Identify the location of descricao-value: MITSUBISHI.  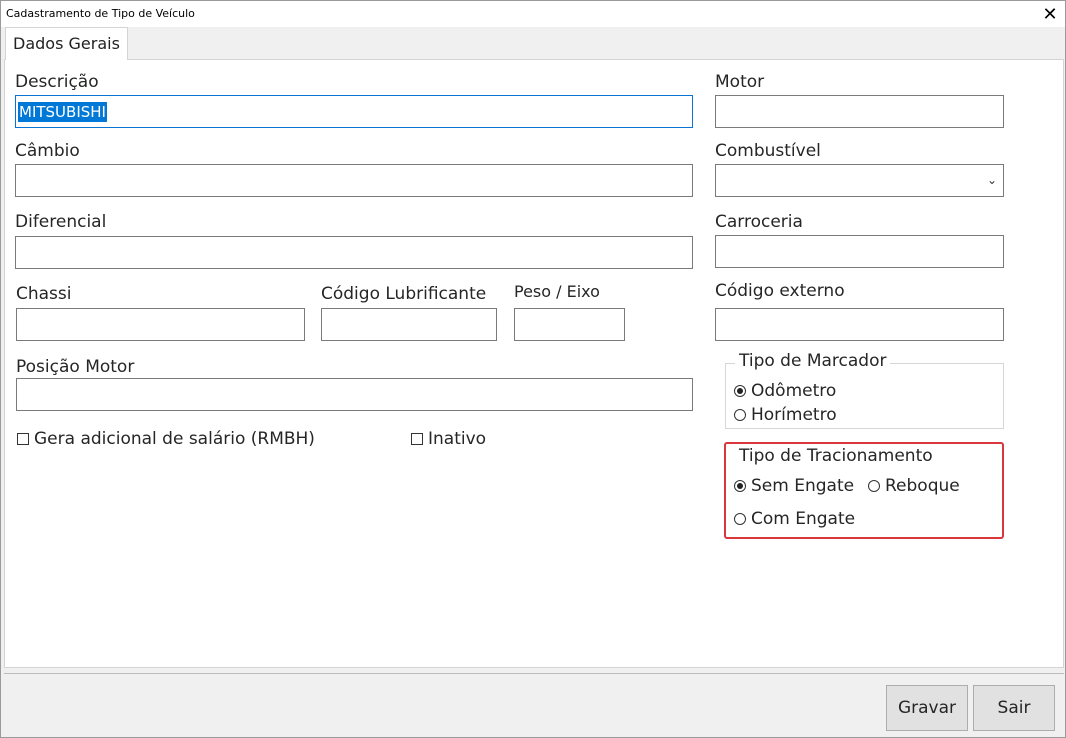
(62, 112).